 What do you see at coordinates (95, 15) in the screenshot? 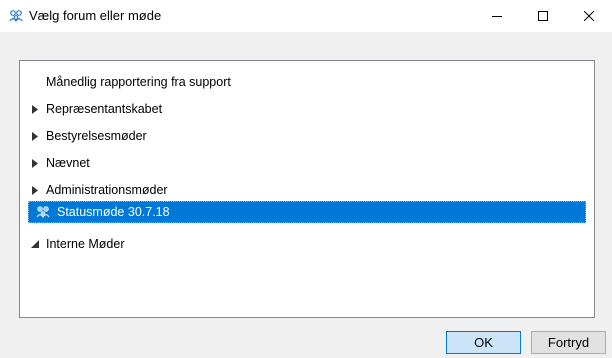
I see `window-title: Vælg forum eller møde` at bounding box center [95, 15].